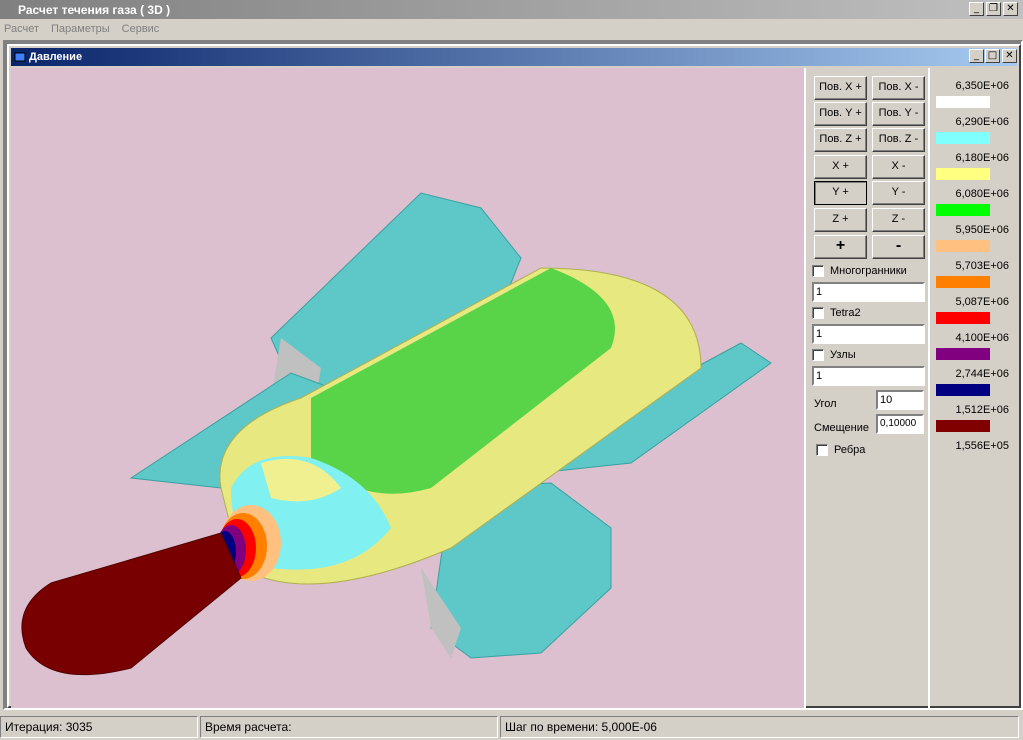  What do you see at coordinates (20, 57) in the screenshot?
I see `window-icon` at bounding box center [20, 57].